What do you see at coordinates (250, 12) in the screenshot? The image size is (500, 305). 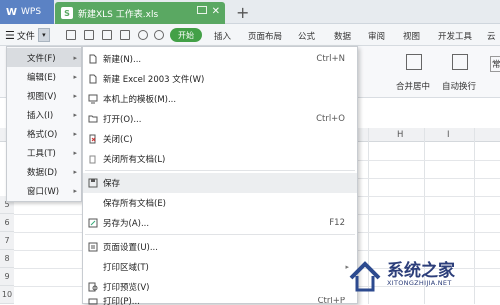 I see `title-bar: W WPS S 新建XLS 工作表.xls ✕ +` at bounding box center [250, 12].